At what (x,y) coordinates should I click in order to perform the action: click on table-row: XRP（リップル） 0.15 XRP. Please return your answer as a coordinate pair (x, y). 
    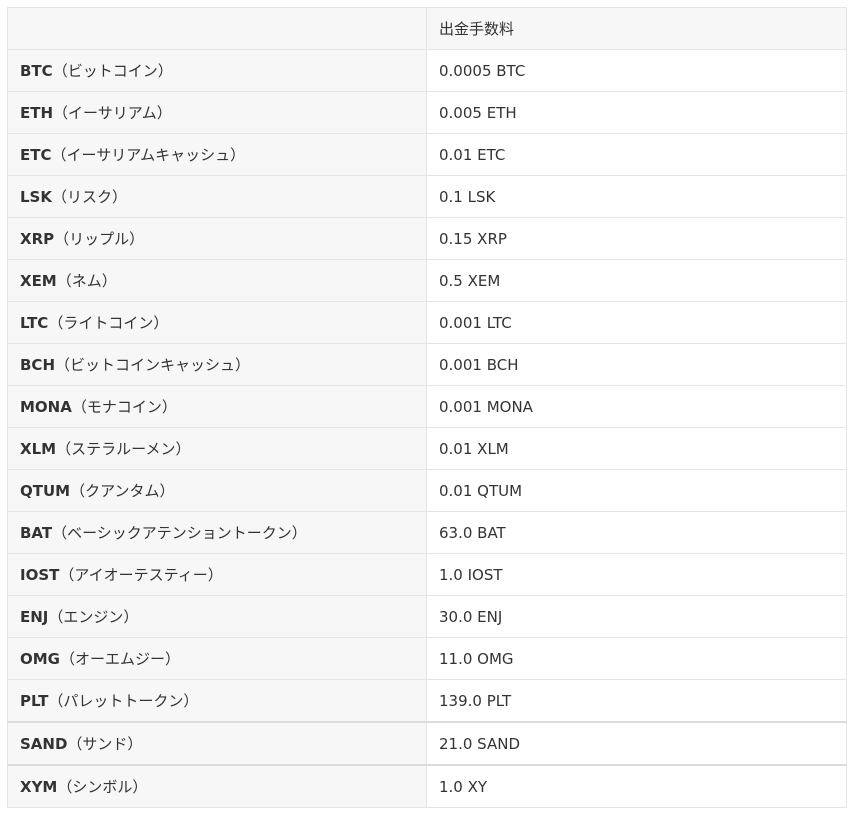
    Looking at the image, I should click on (427, 238).